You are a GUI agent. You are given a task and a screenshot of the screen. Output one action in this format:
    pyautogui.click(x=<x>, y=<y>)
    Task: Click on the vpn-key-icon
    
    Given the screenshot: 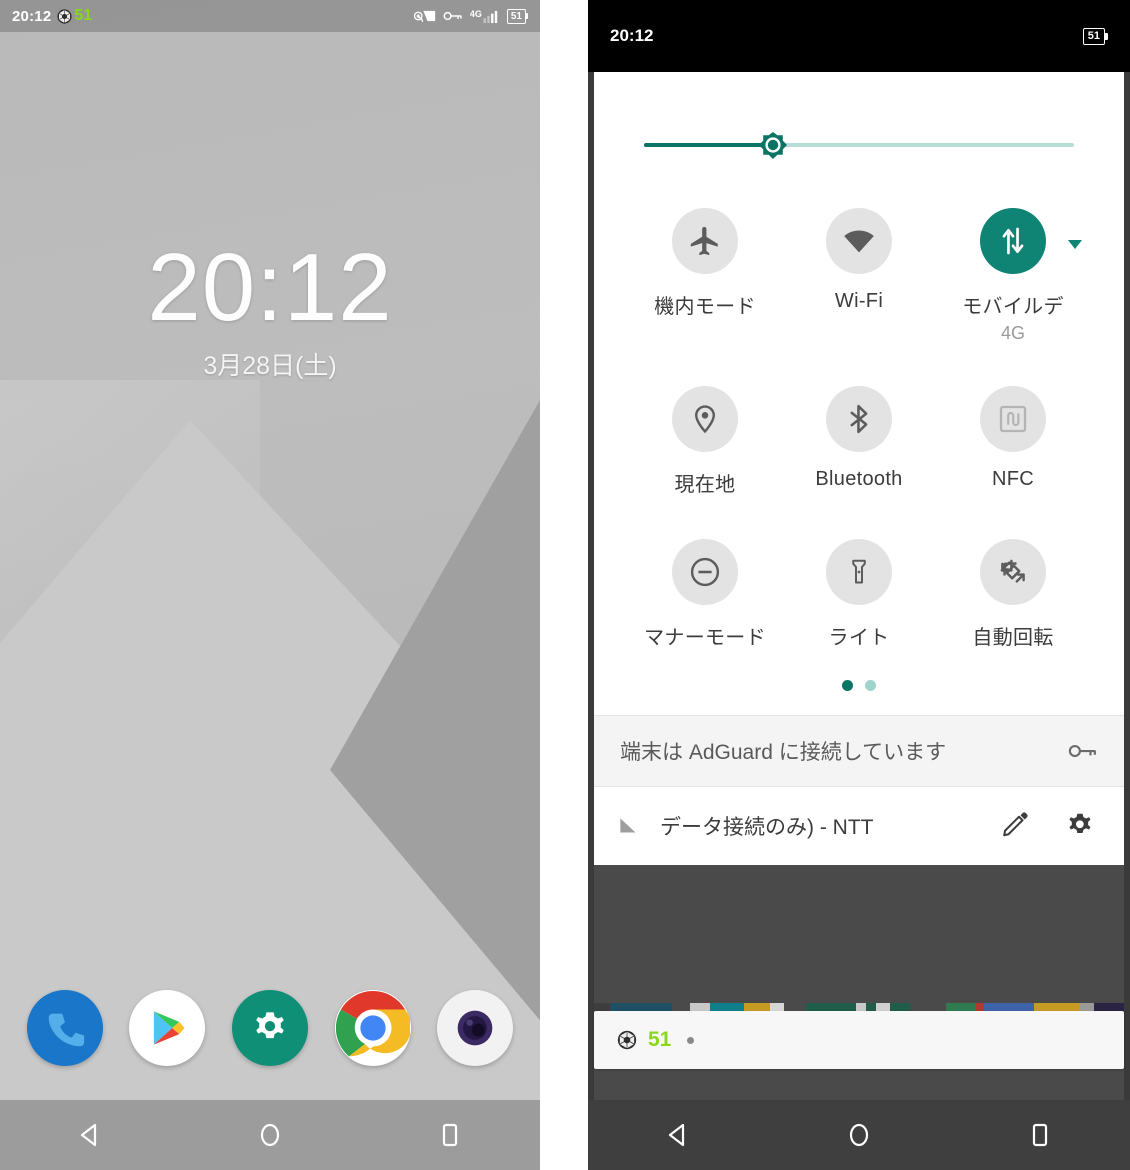 What is the action you would take?
    pyautogui.click(x=1082, y=751)
    